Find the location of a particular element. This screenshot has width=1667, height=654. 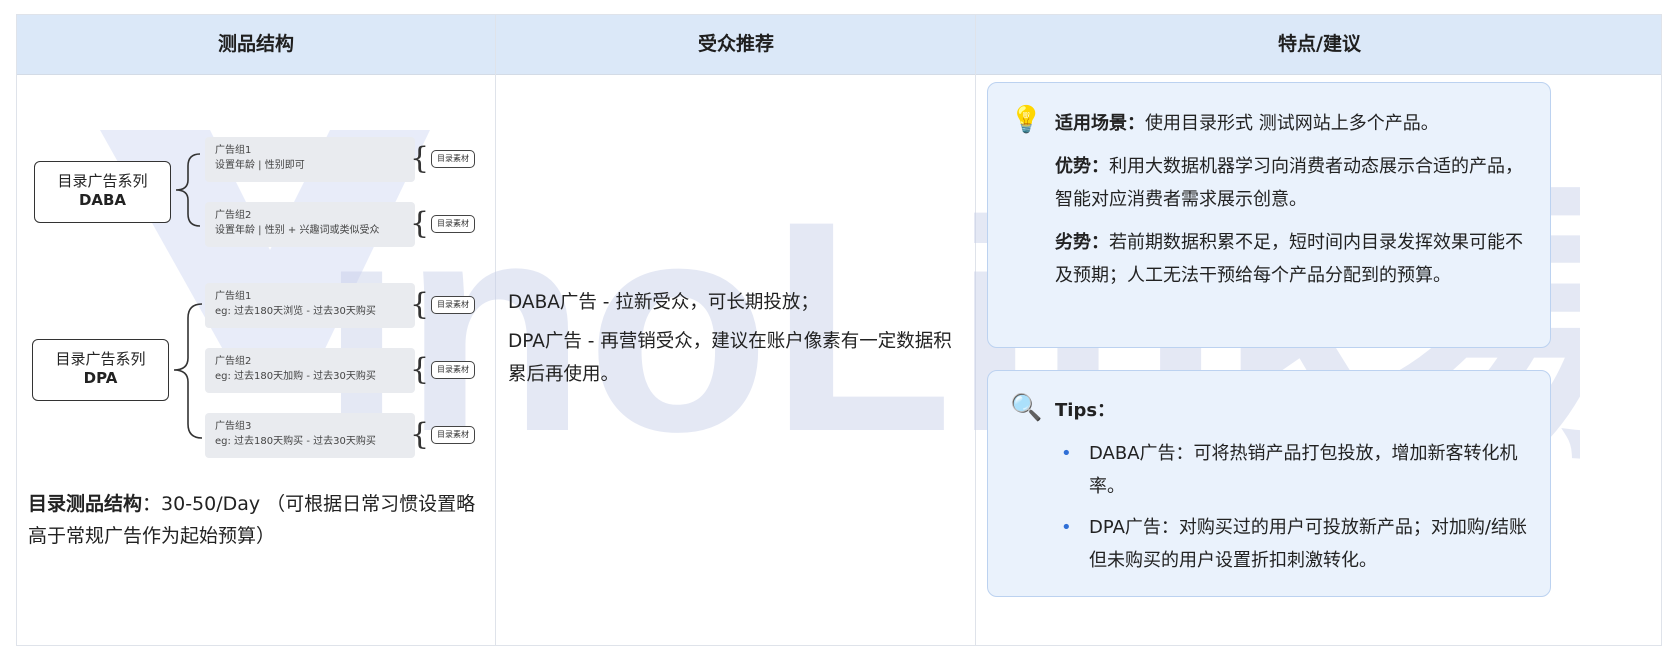

table-header: 测品结构 受众推荐 特点/建议 is located at coordinates (839, 45).